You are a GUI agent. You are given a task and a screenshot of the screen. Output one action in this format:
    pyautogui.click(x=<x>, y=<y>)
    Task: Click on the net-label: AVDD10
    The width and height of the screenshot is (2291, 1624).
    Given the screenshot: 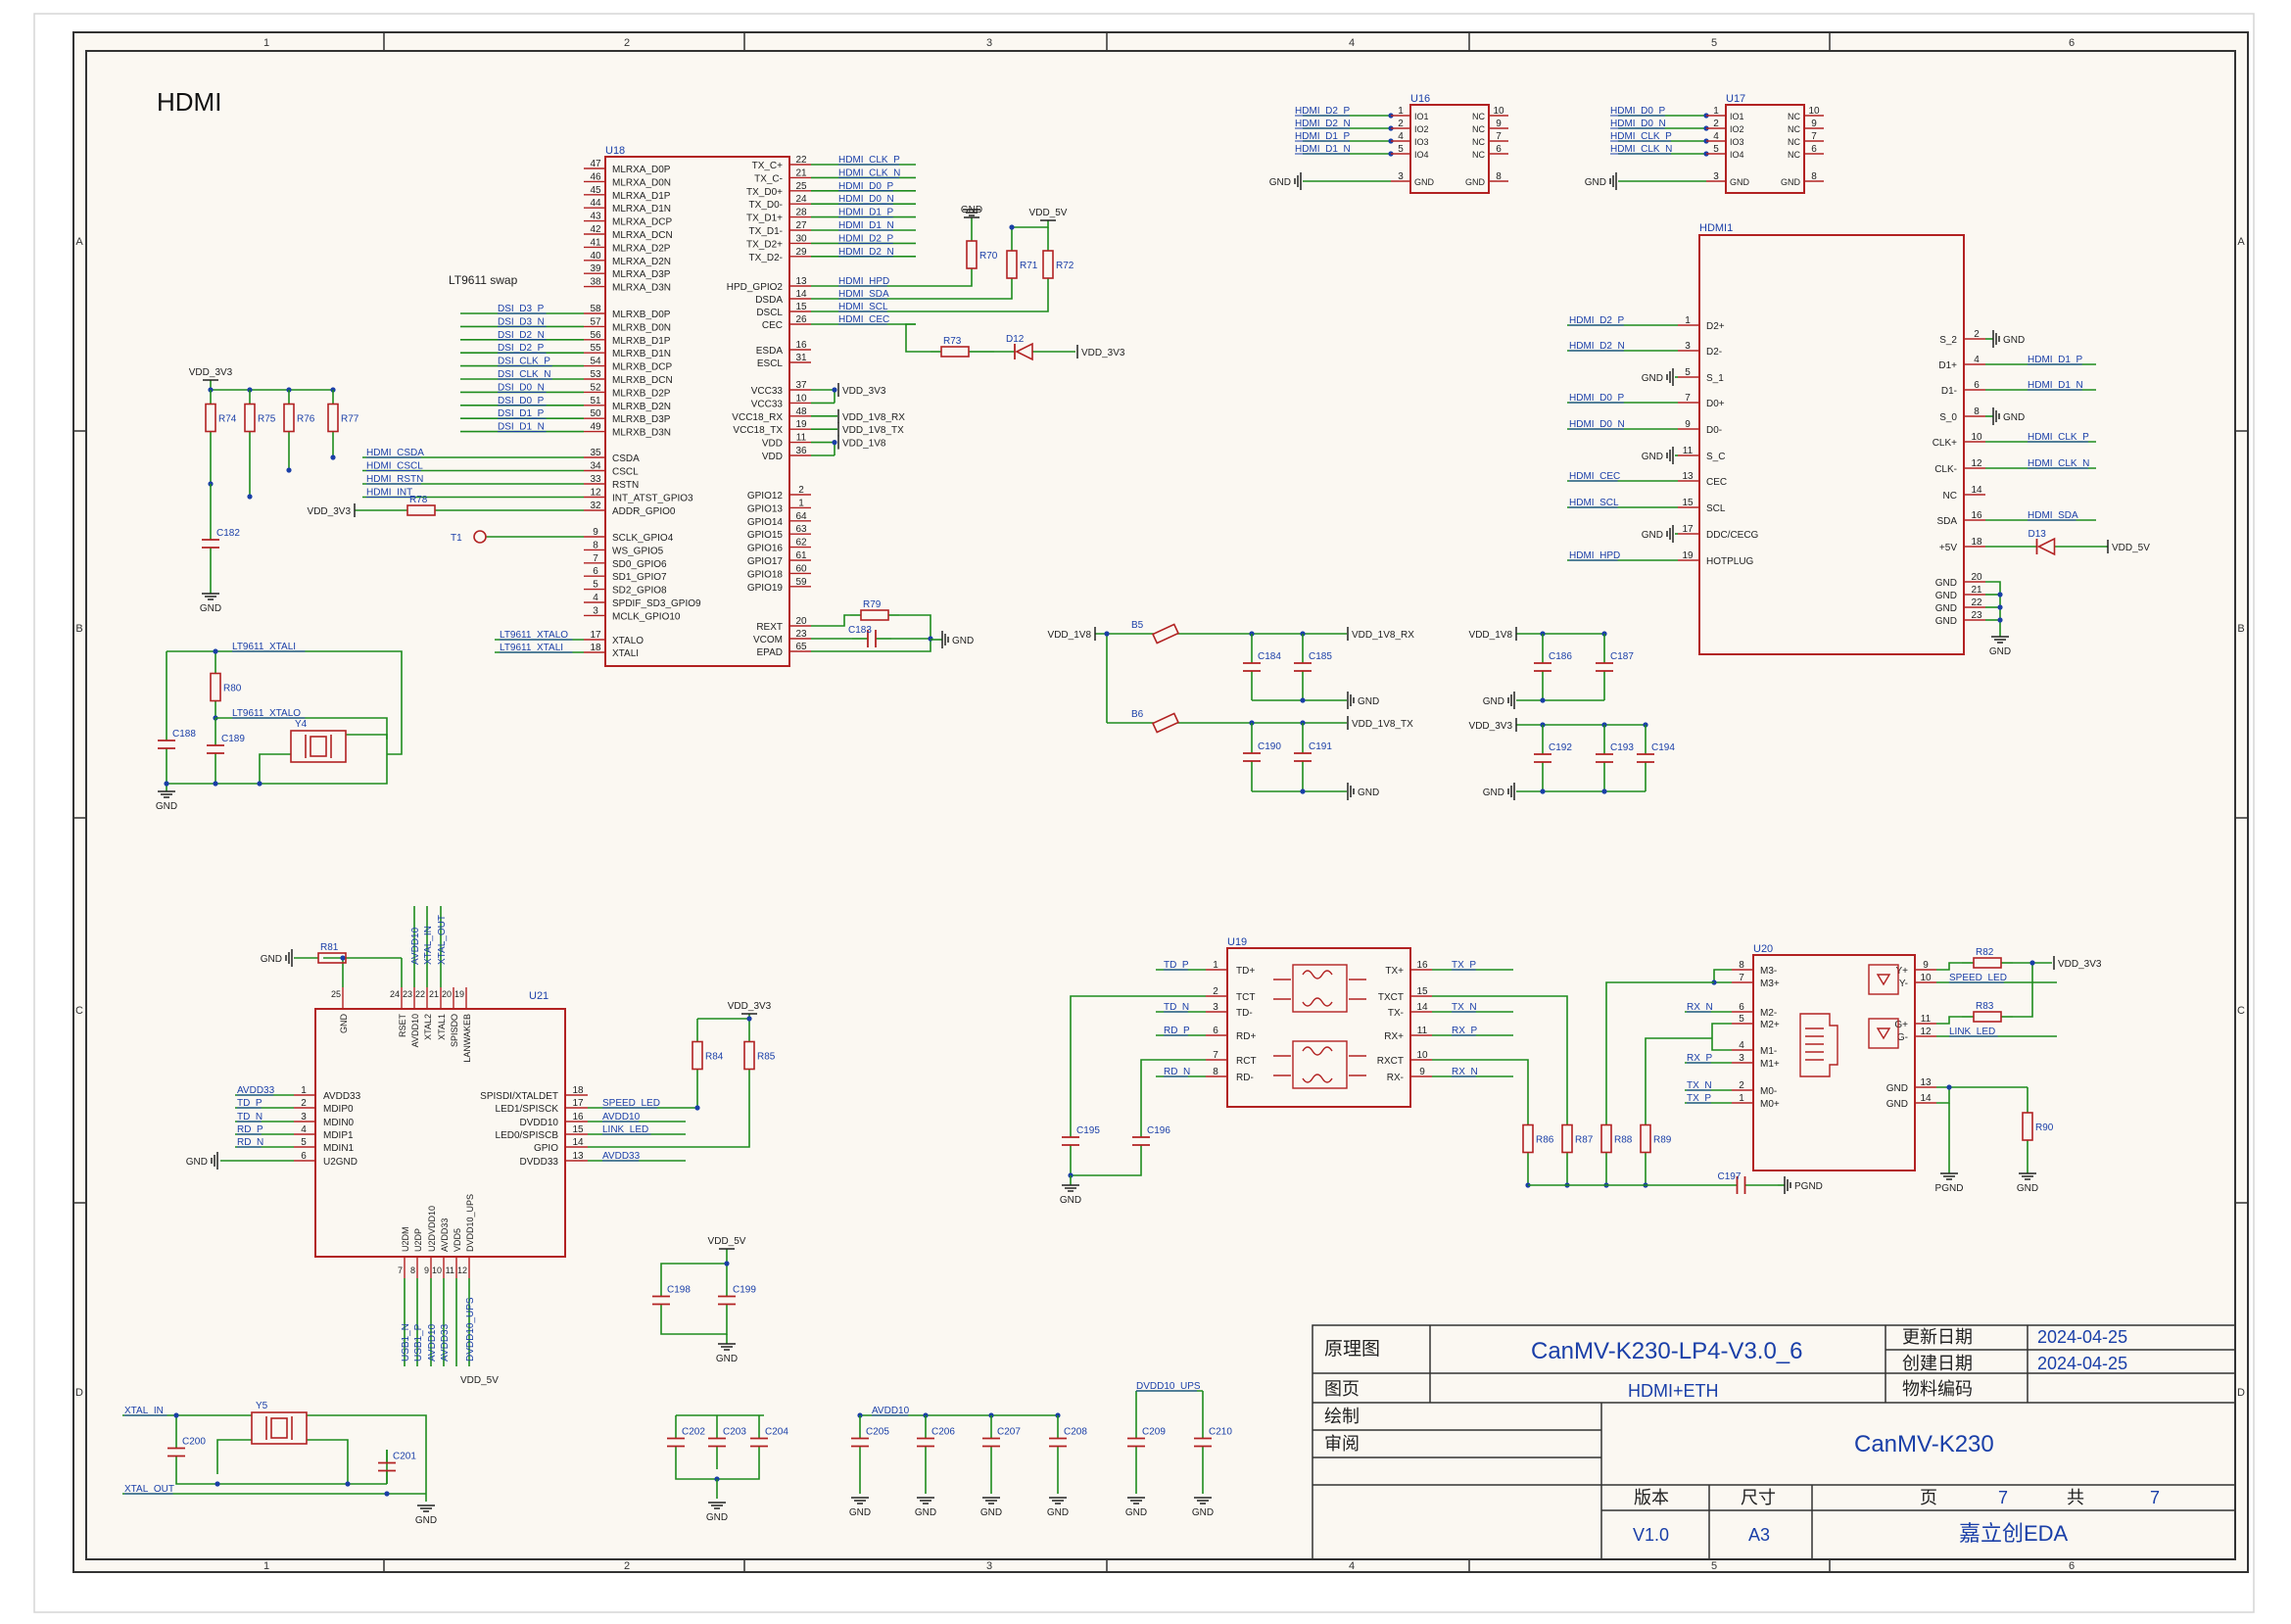 What is the action you would take?
    pyautogui.click(x=621, y=1117)
    